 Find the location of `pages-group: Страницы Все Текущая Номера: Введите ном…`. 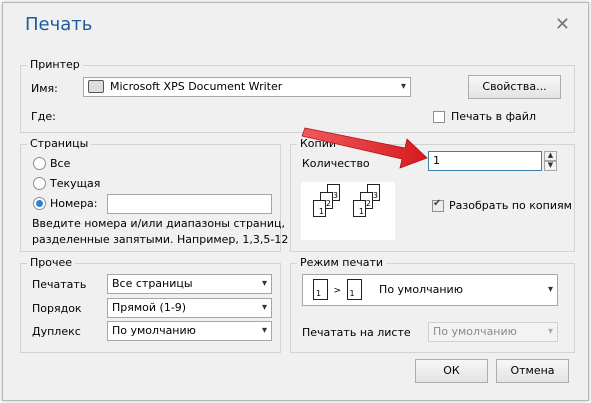

pages-group: Страницы Все Текущая Номера: Введите ном… is located at coordinates (154, 194).